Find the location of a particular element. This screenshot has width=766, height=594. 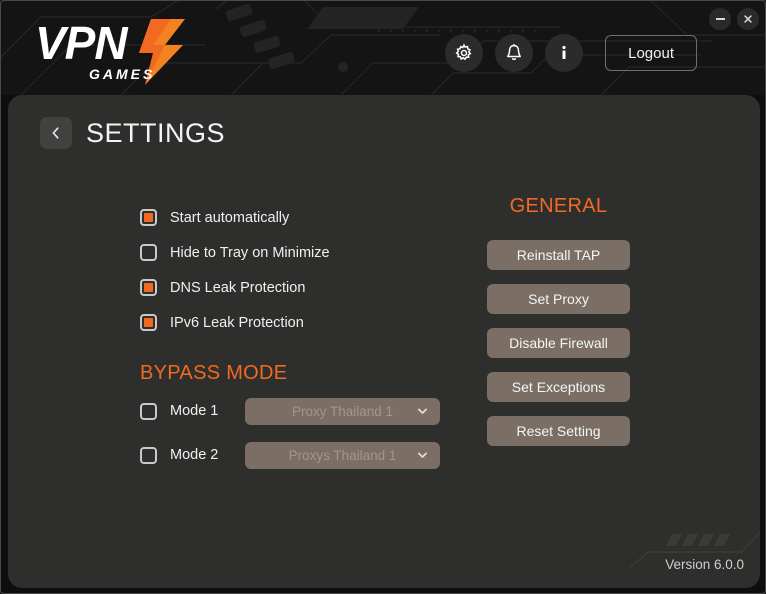

window-controls is located at coordinates (734, 19).